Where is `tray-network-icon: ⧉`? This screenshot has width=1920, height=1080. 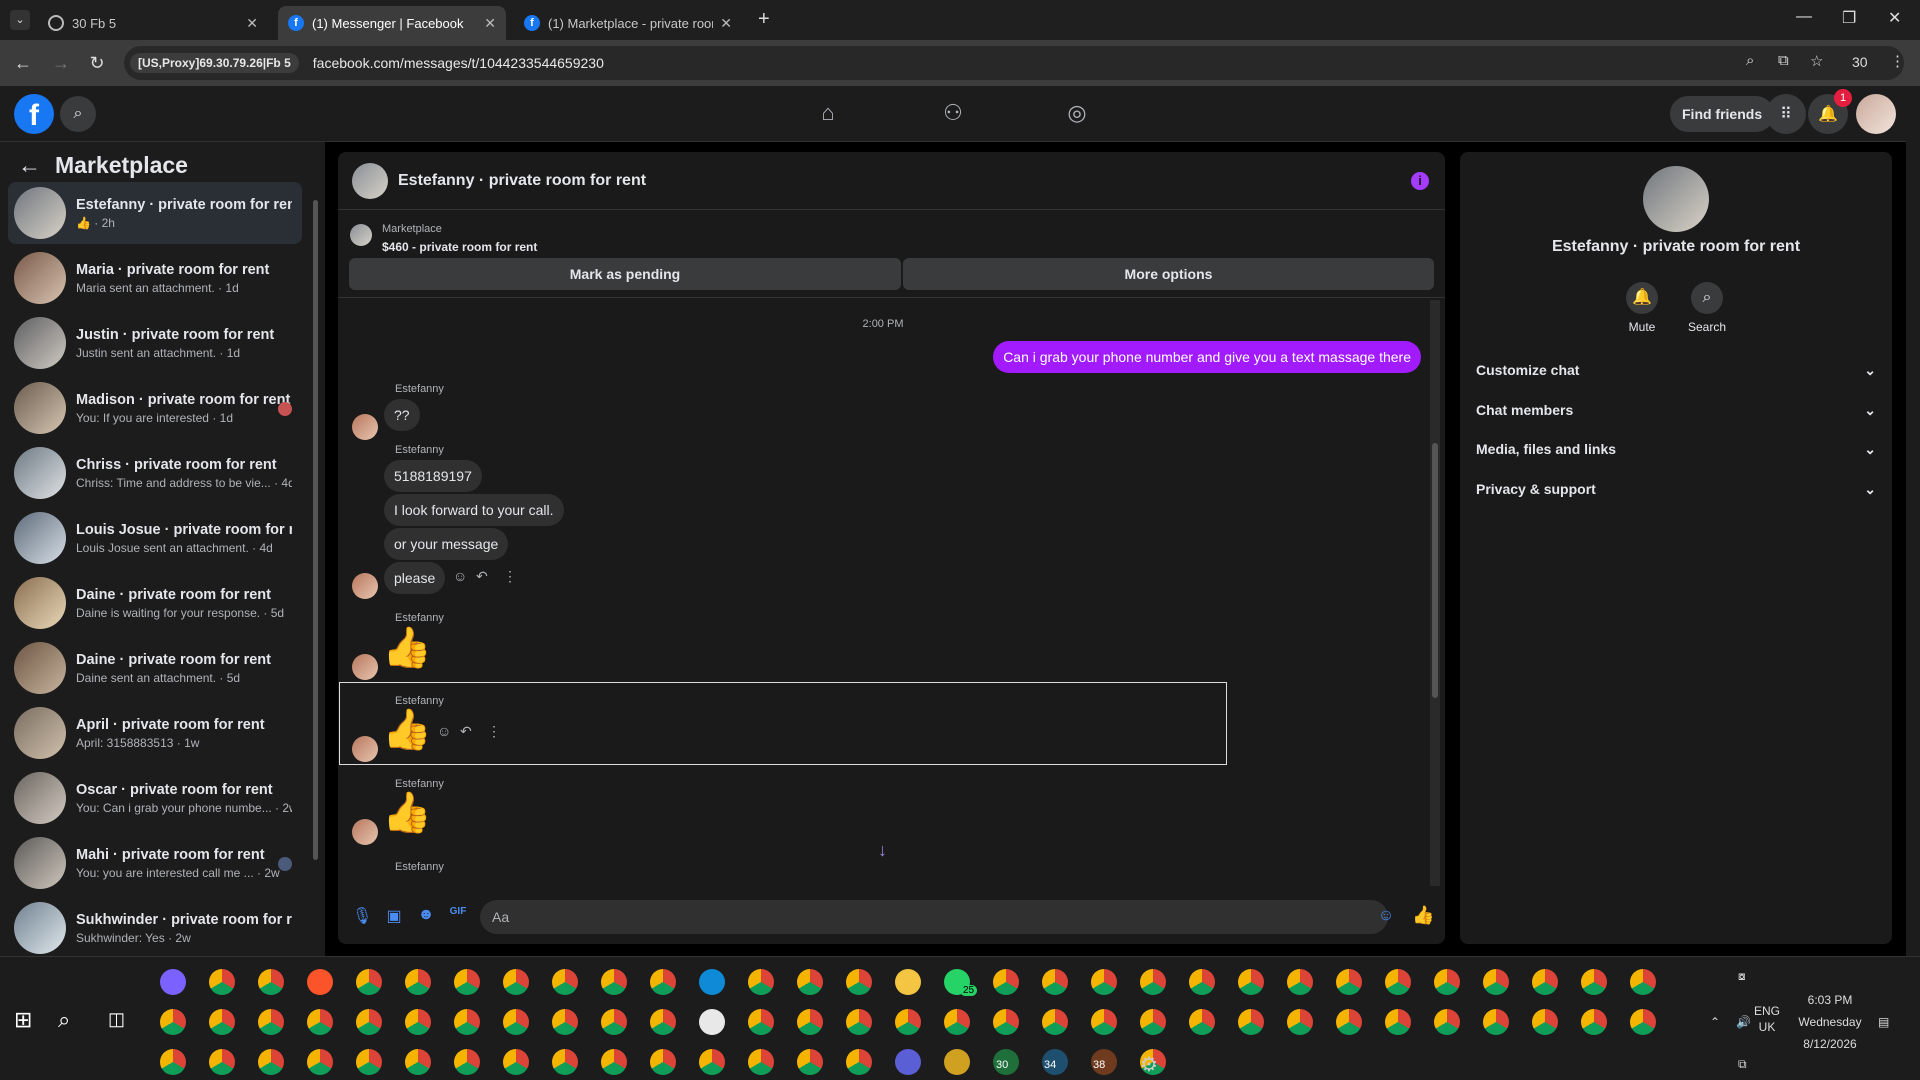
tray-network-icon: ⧉ is located at coordinates (1742, 1064).